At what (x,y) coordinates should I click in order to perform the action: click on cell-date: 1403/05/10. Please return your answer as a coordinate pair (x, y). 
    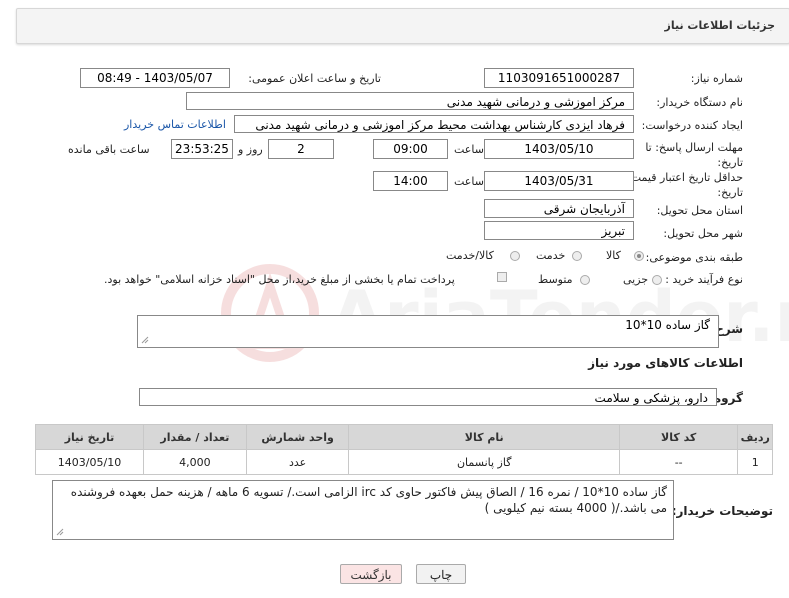
    Looking at the image, I should click on (89, 462).